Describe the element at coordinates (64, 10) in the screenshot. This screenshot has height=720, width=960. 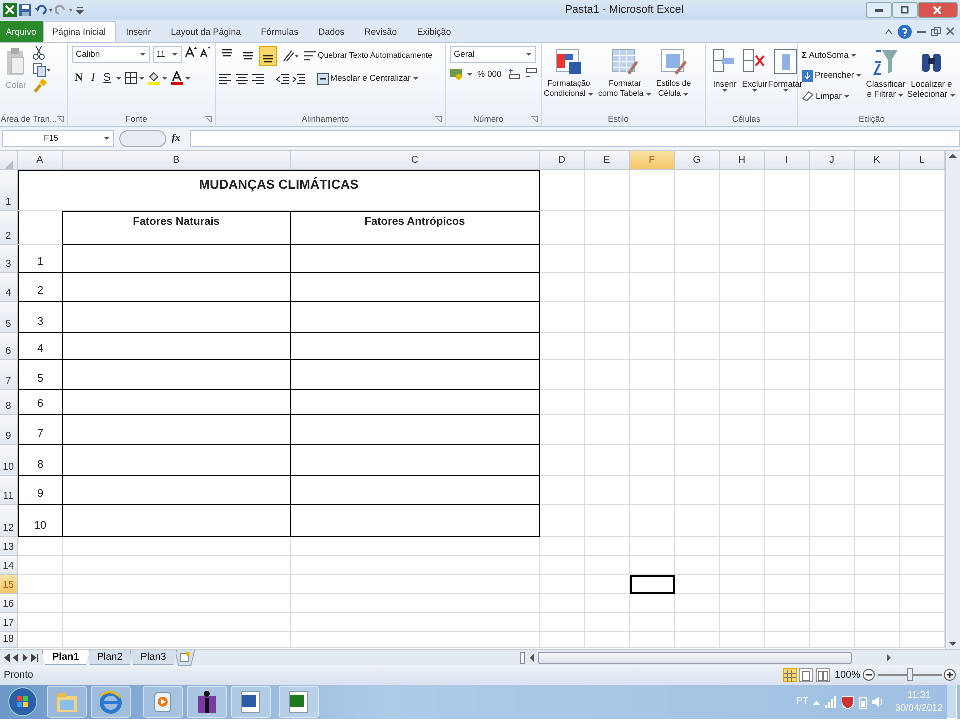
I see `redo-icon` at that location.